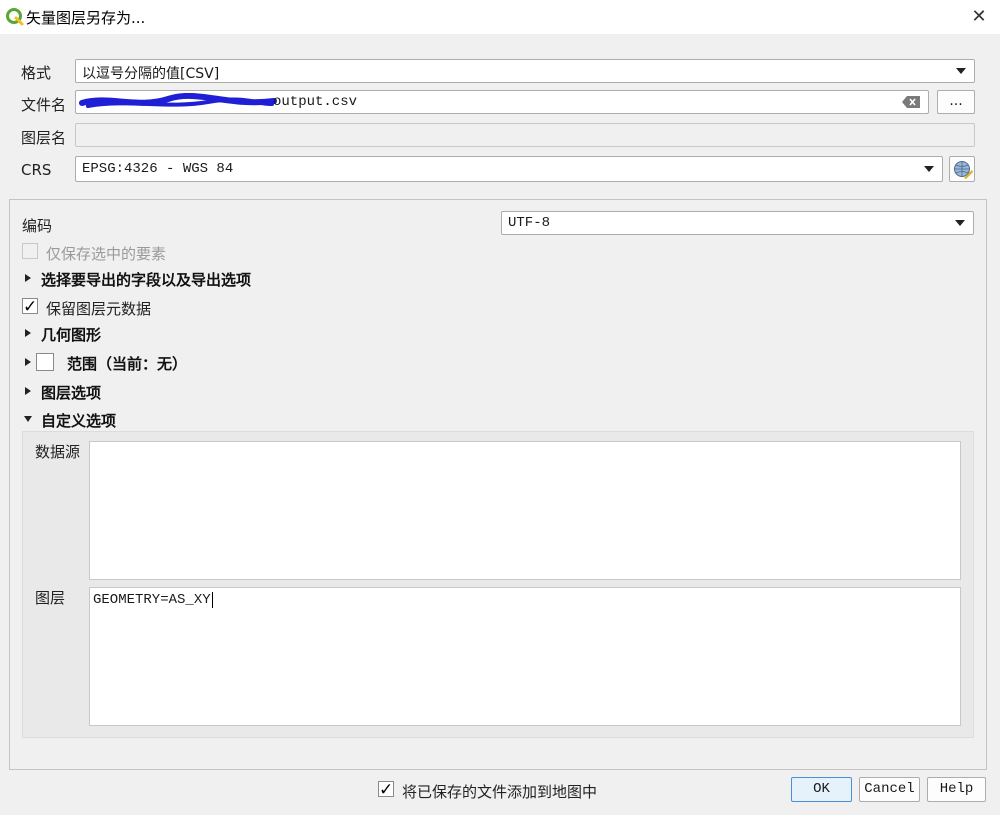 The image size is (1000, 815). Describe the element at coordinates (58, 452) in the screenshot. I see `datasource-label: 数据源` at that location.